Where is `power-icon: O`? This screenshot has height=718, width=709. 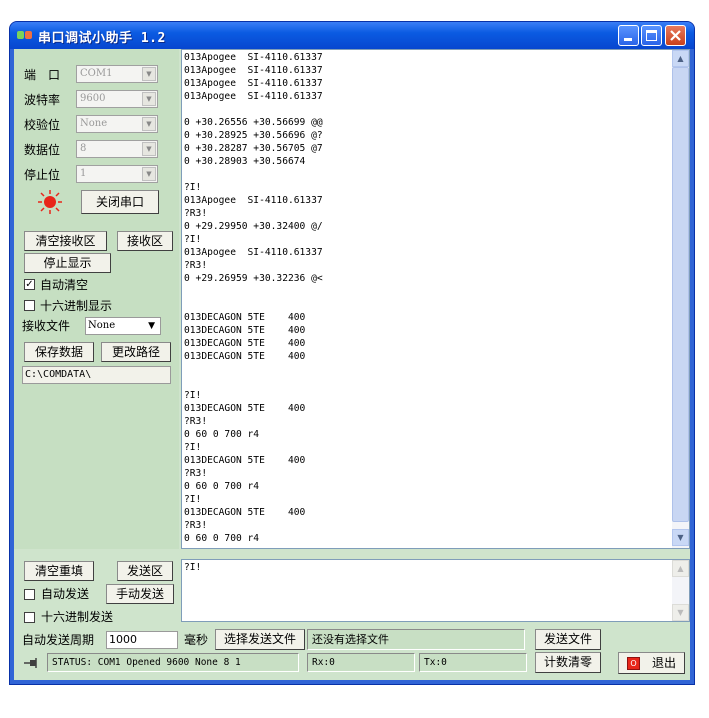 power-icon: O is located at coordinates (633, 663).